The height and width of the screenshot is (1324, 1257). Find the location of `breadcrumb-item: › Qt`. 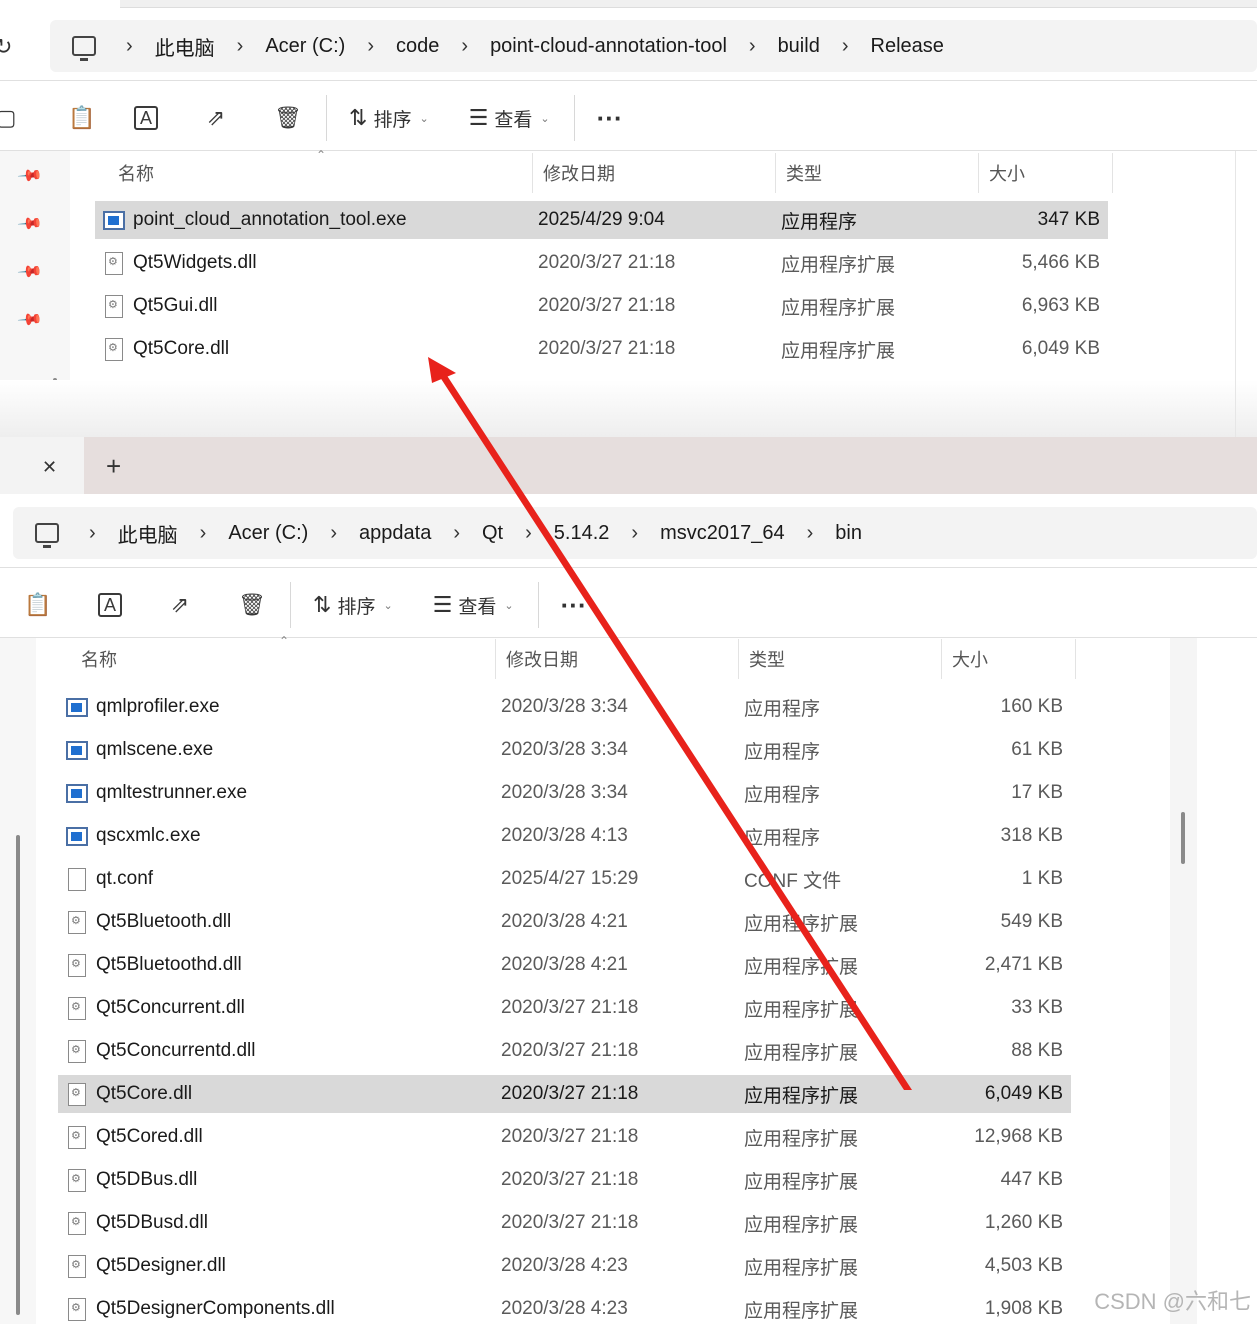

breadcrumb-item: › Qt is located at coordinates (467, 533).